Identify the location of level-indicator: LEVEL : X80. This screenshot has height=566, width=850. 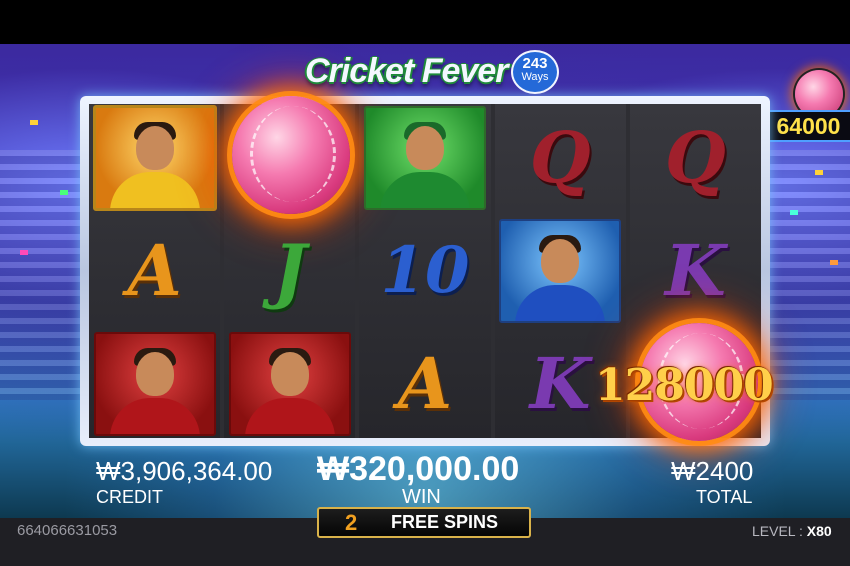
(792, 531).